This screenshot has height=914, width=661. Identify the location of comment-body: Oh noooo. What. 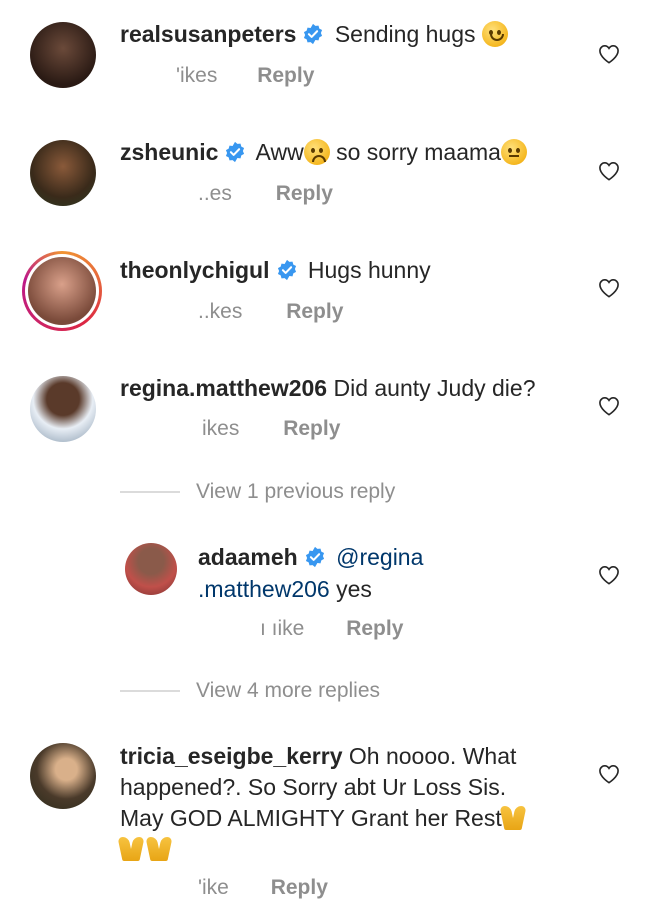
(429, 756).